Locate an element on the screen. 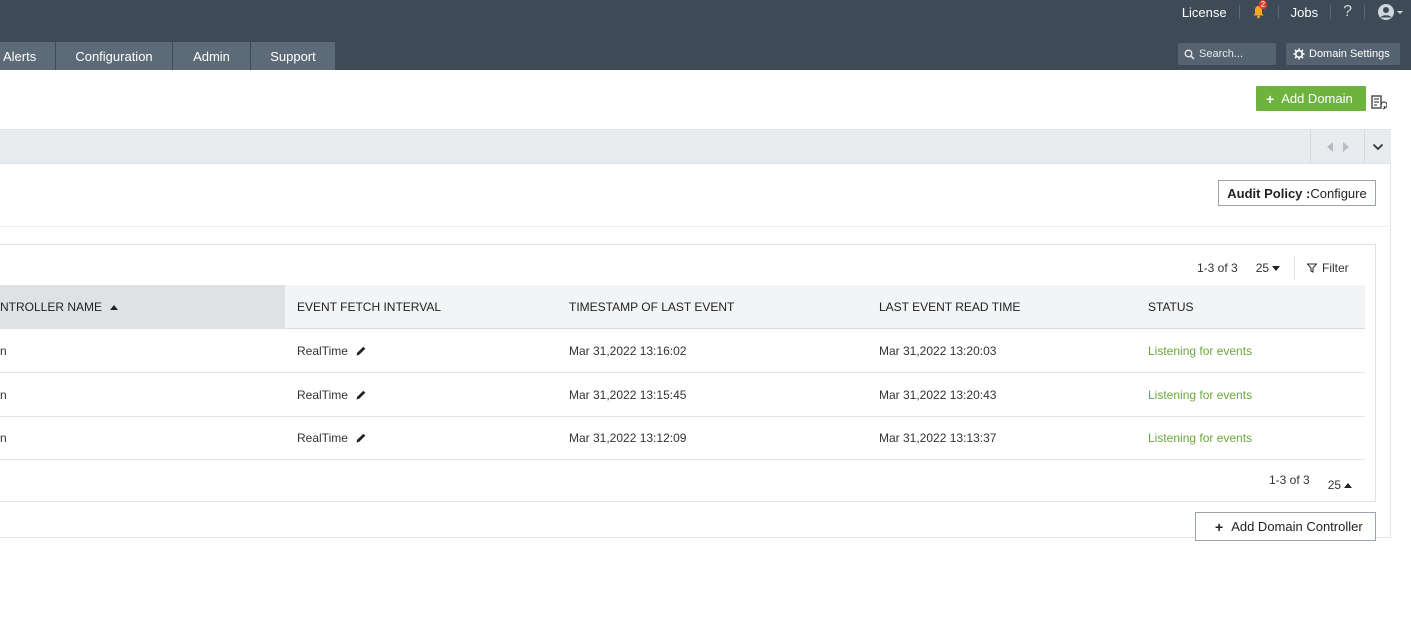 The image size is (1411, 622). add-domain-controller-button: + Add Domain Controller is located at coordinates (1285, 526).